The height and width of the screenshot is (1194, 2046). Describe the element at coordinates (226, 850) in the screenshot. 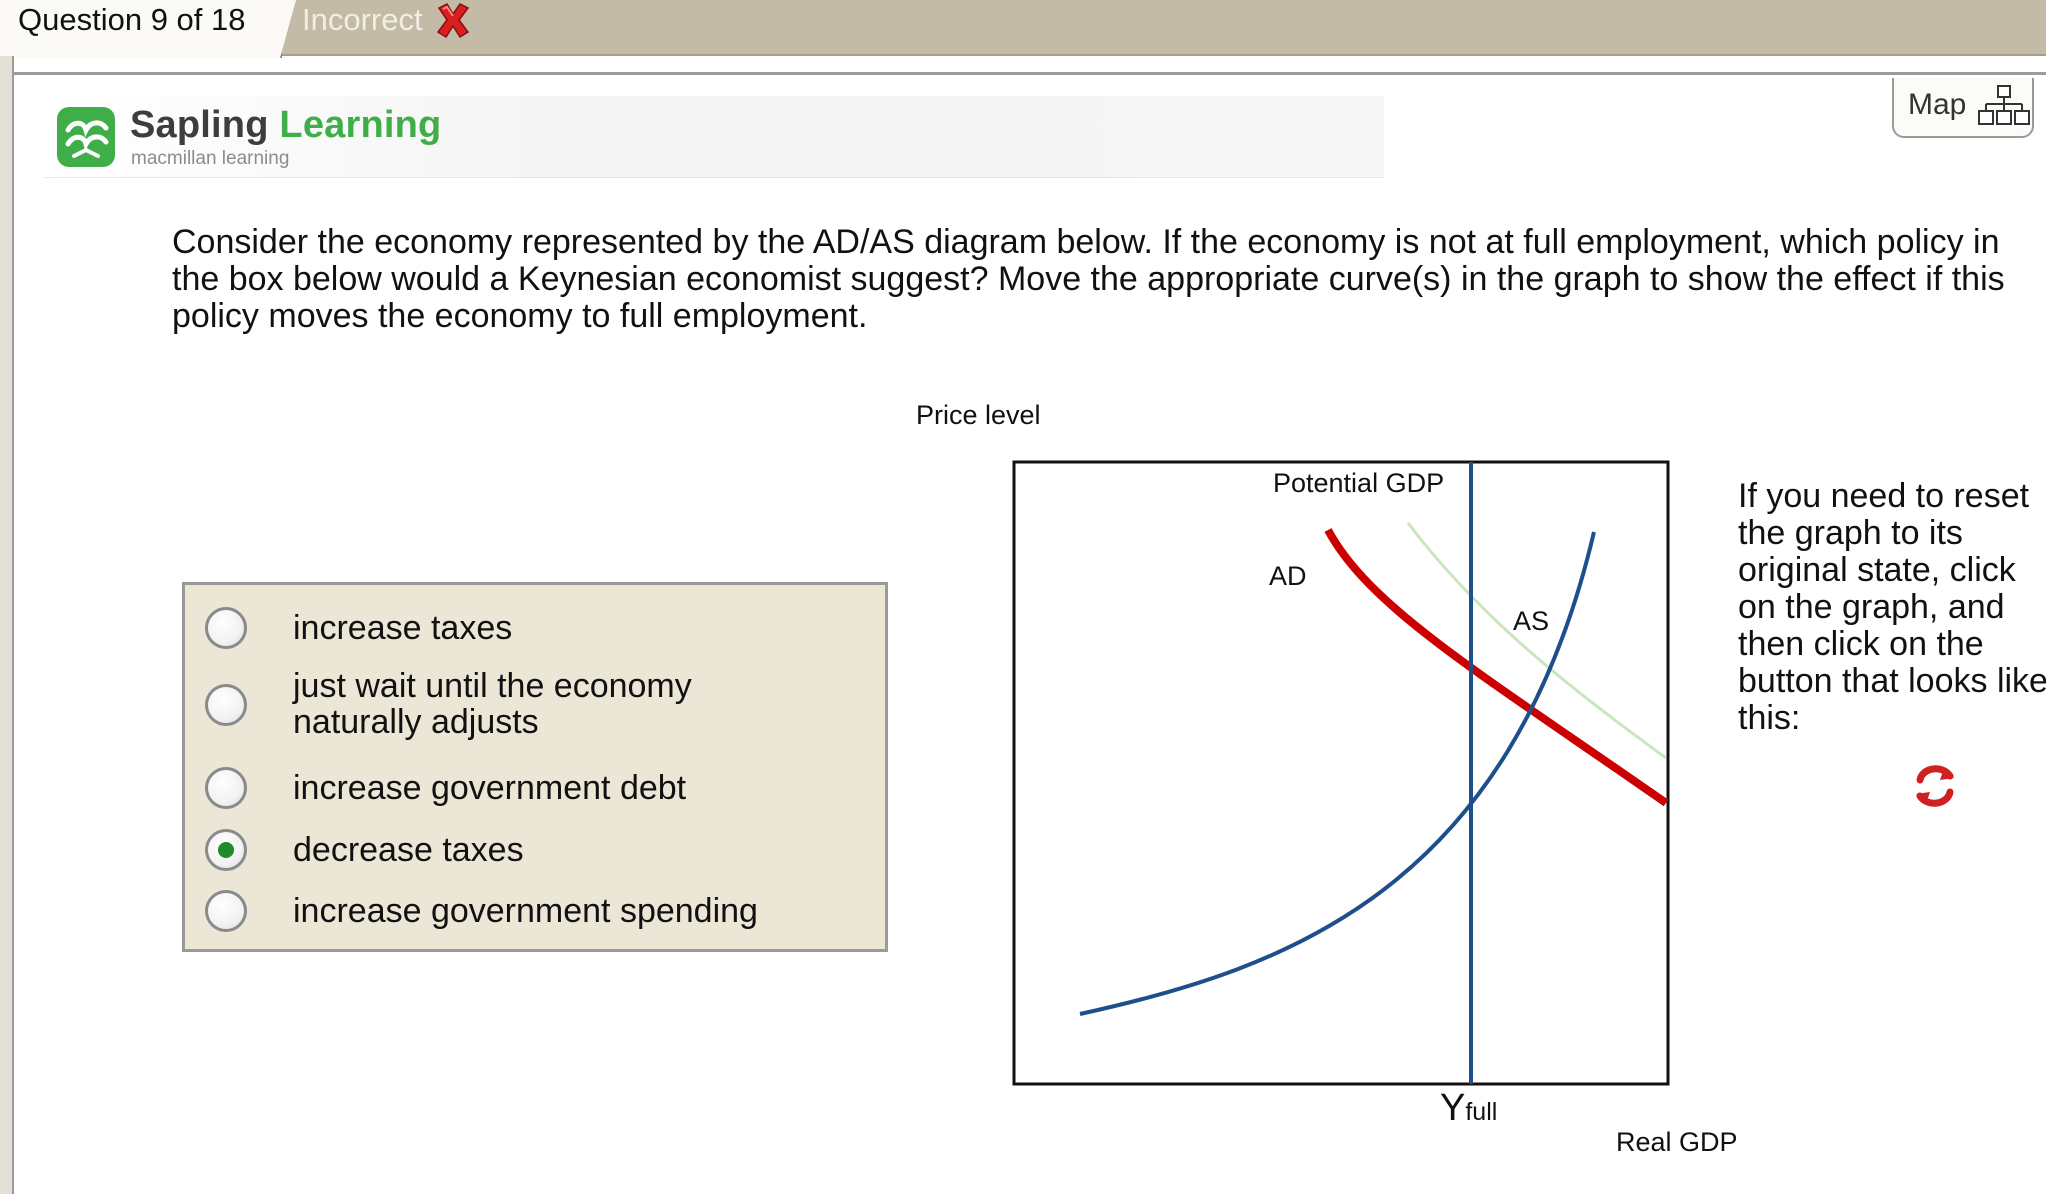

I see `radio-button-selected` at that location.